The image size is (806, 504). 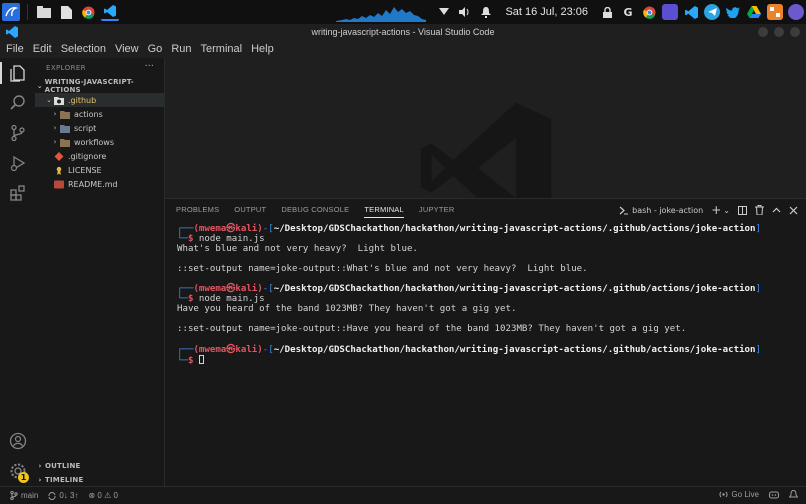 What do you see at coordinates (759, 210) in the screenshot?
I see `trash-icon` at bounding box center [759, 210].